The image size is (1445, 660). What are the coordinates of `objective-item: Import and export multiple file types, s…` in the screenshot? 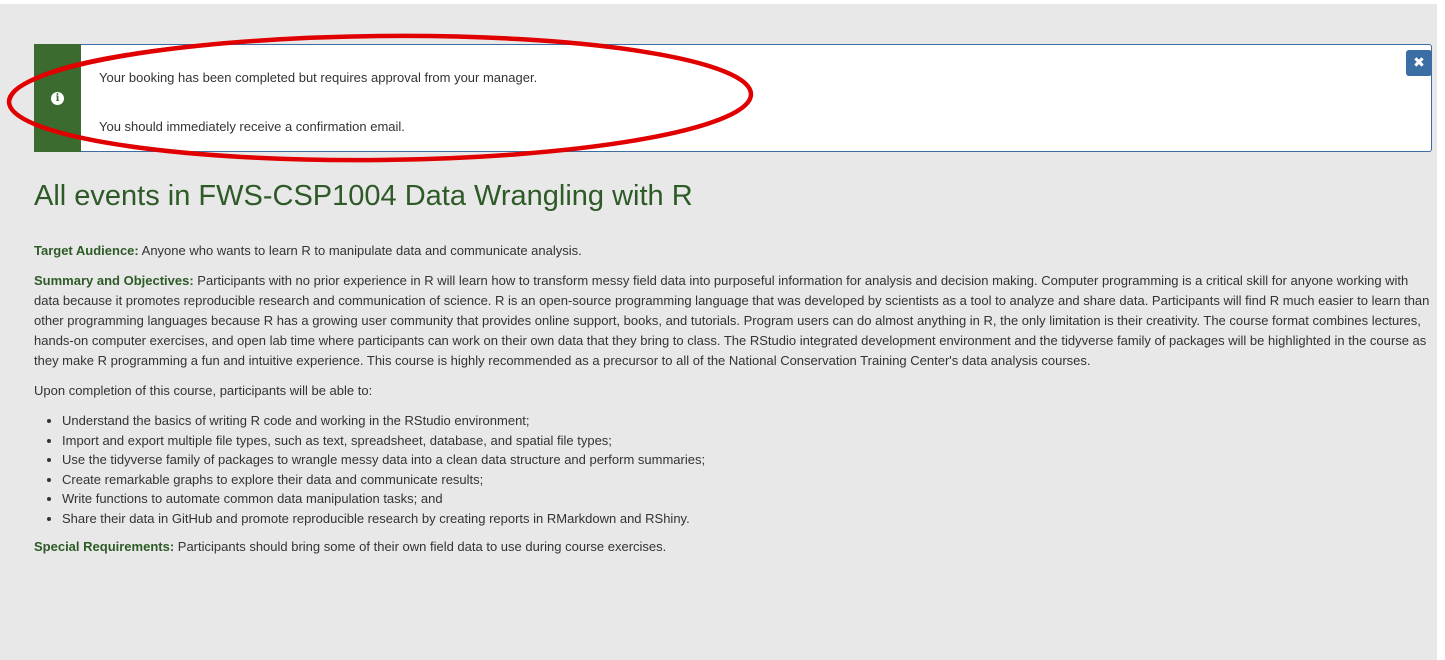 It's located at (749, 441).